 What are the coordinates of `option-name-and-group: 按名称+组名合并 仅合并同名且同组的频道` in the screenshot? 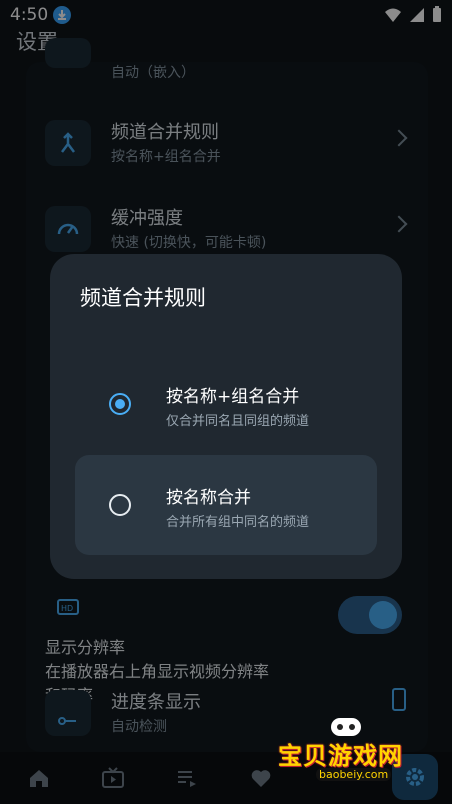 It's located at (226, 404).